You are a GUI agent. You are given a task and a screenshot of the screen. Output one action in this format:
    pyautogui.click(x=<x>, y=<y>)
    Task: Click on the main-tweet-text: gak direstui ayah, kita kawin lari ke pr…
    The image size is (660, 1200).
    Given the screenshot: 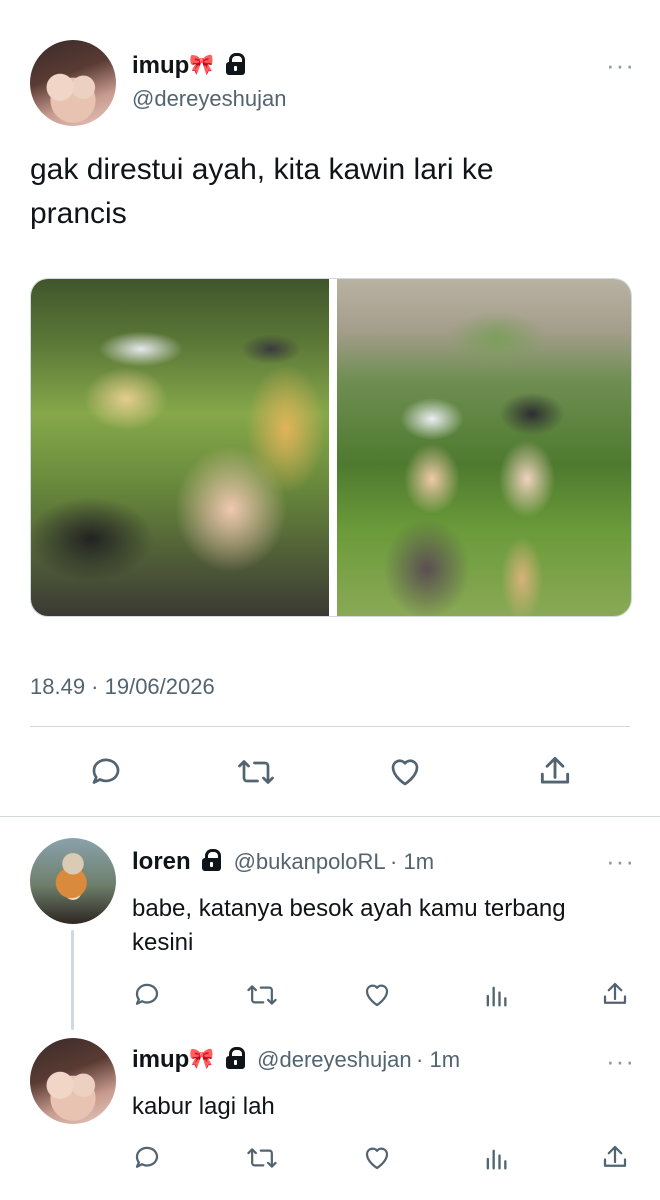 What is the action you would take?
    pyautogui.click(x=262, y=191)
    